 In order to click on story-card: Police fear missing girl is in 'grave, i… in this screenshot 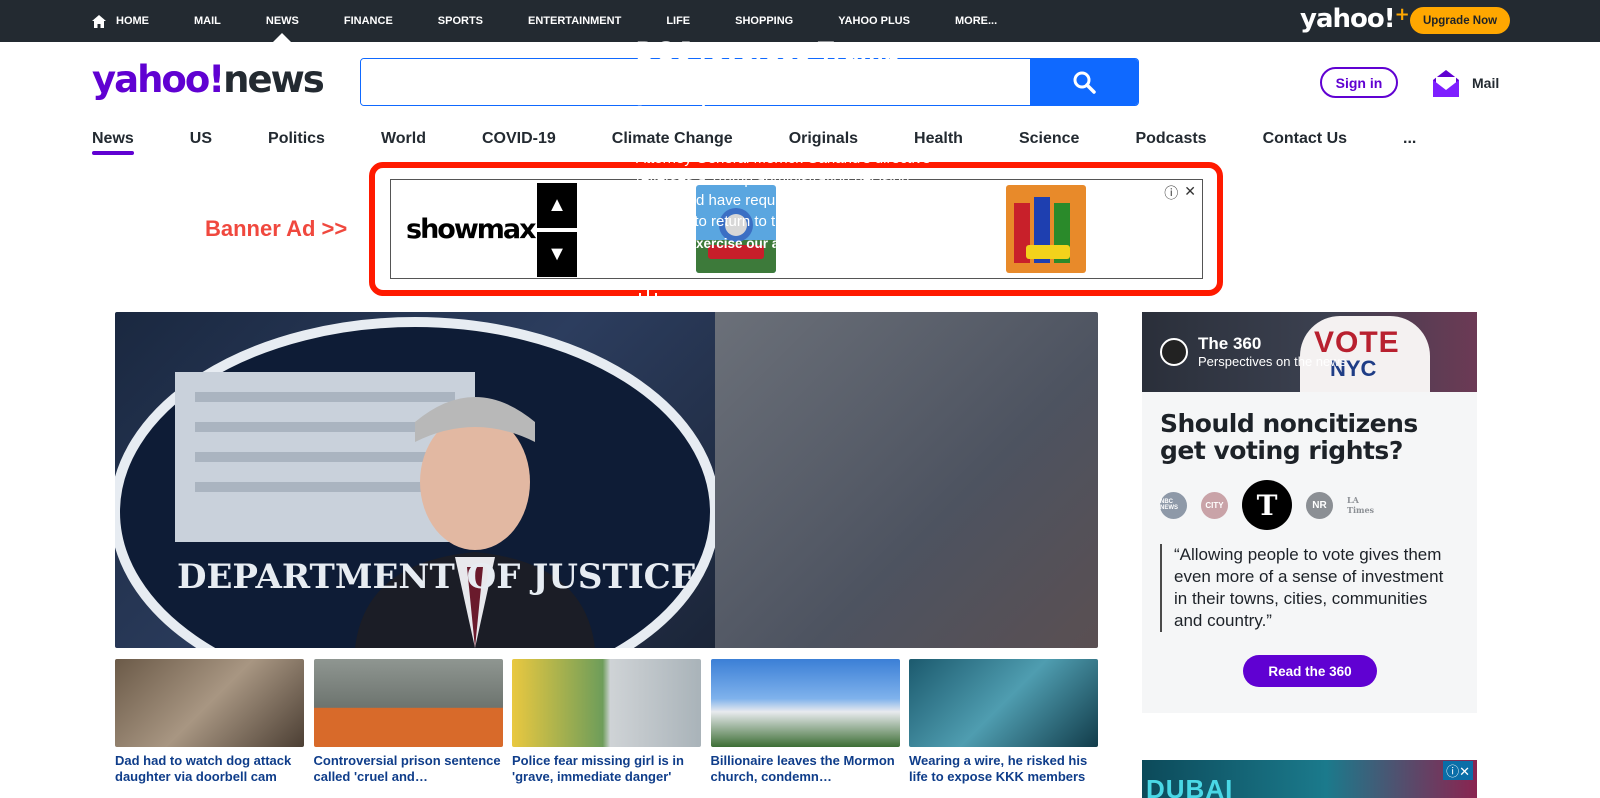, I will do `click(606, 722)`.